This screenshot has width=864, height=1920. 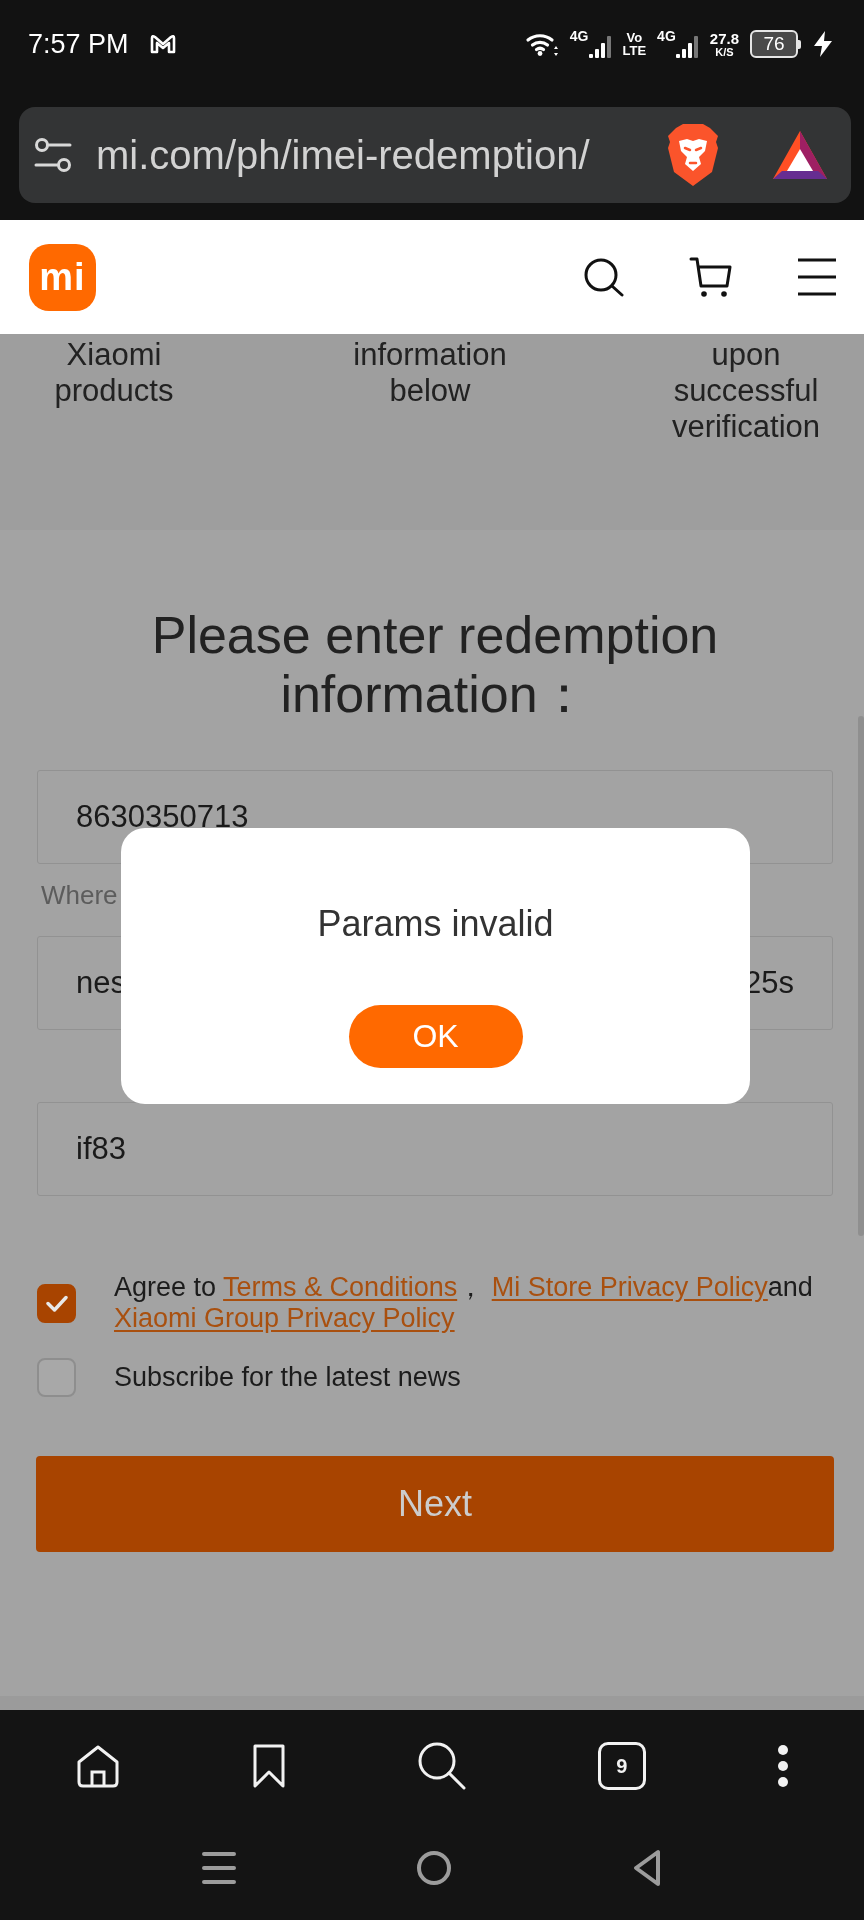 What do you see at coordinates (724, 38) in the screenshot?
I see `data-speed: 27.8` at bounding box center [724, 38].